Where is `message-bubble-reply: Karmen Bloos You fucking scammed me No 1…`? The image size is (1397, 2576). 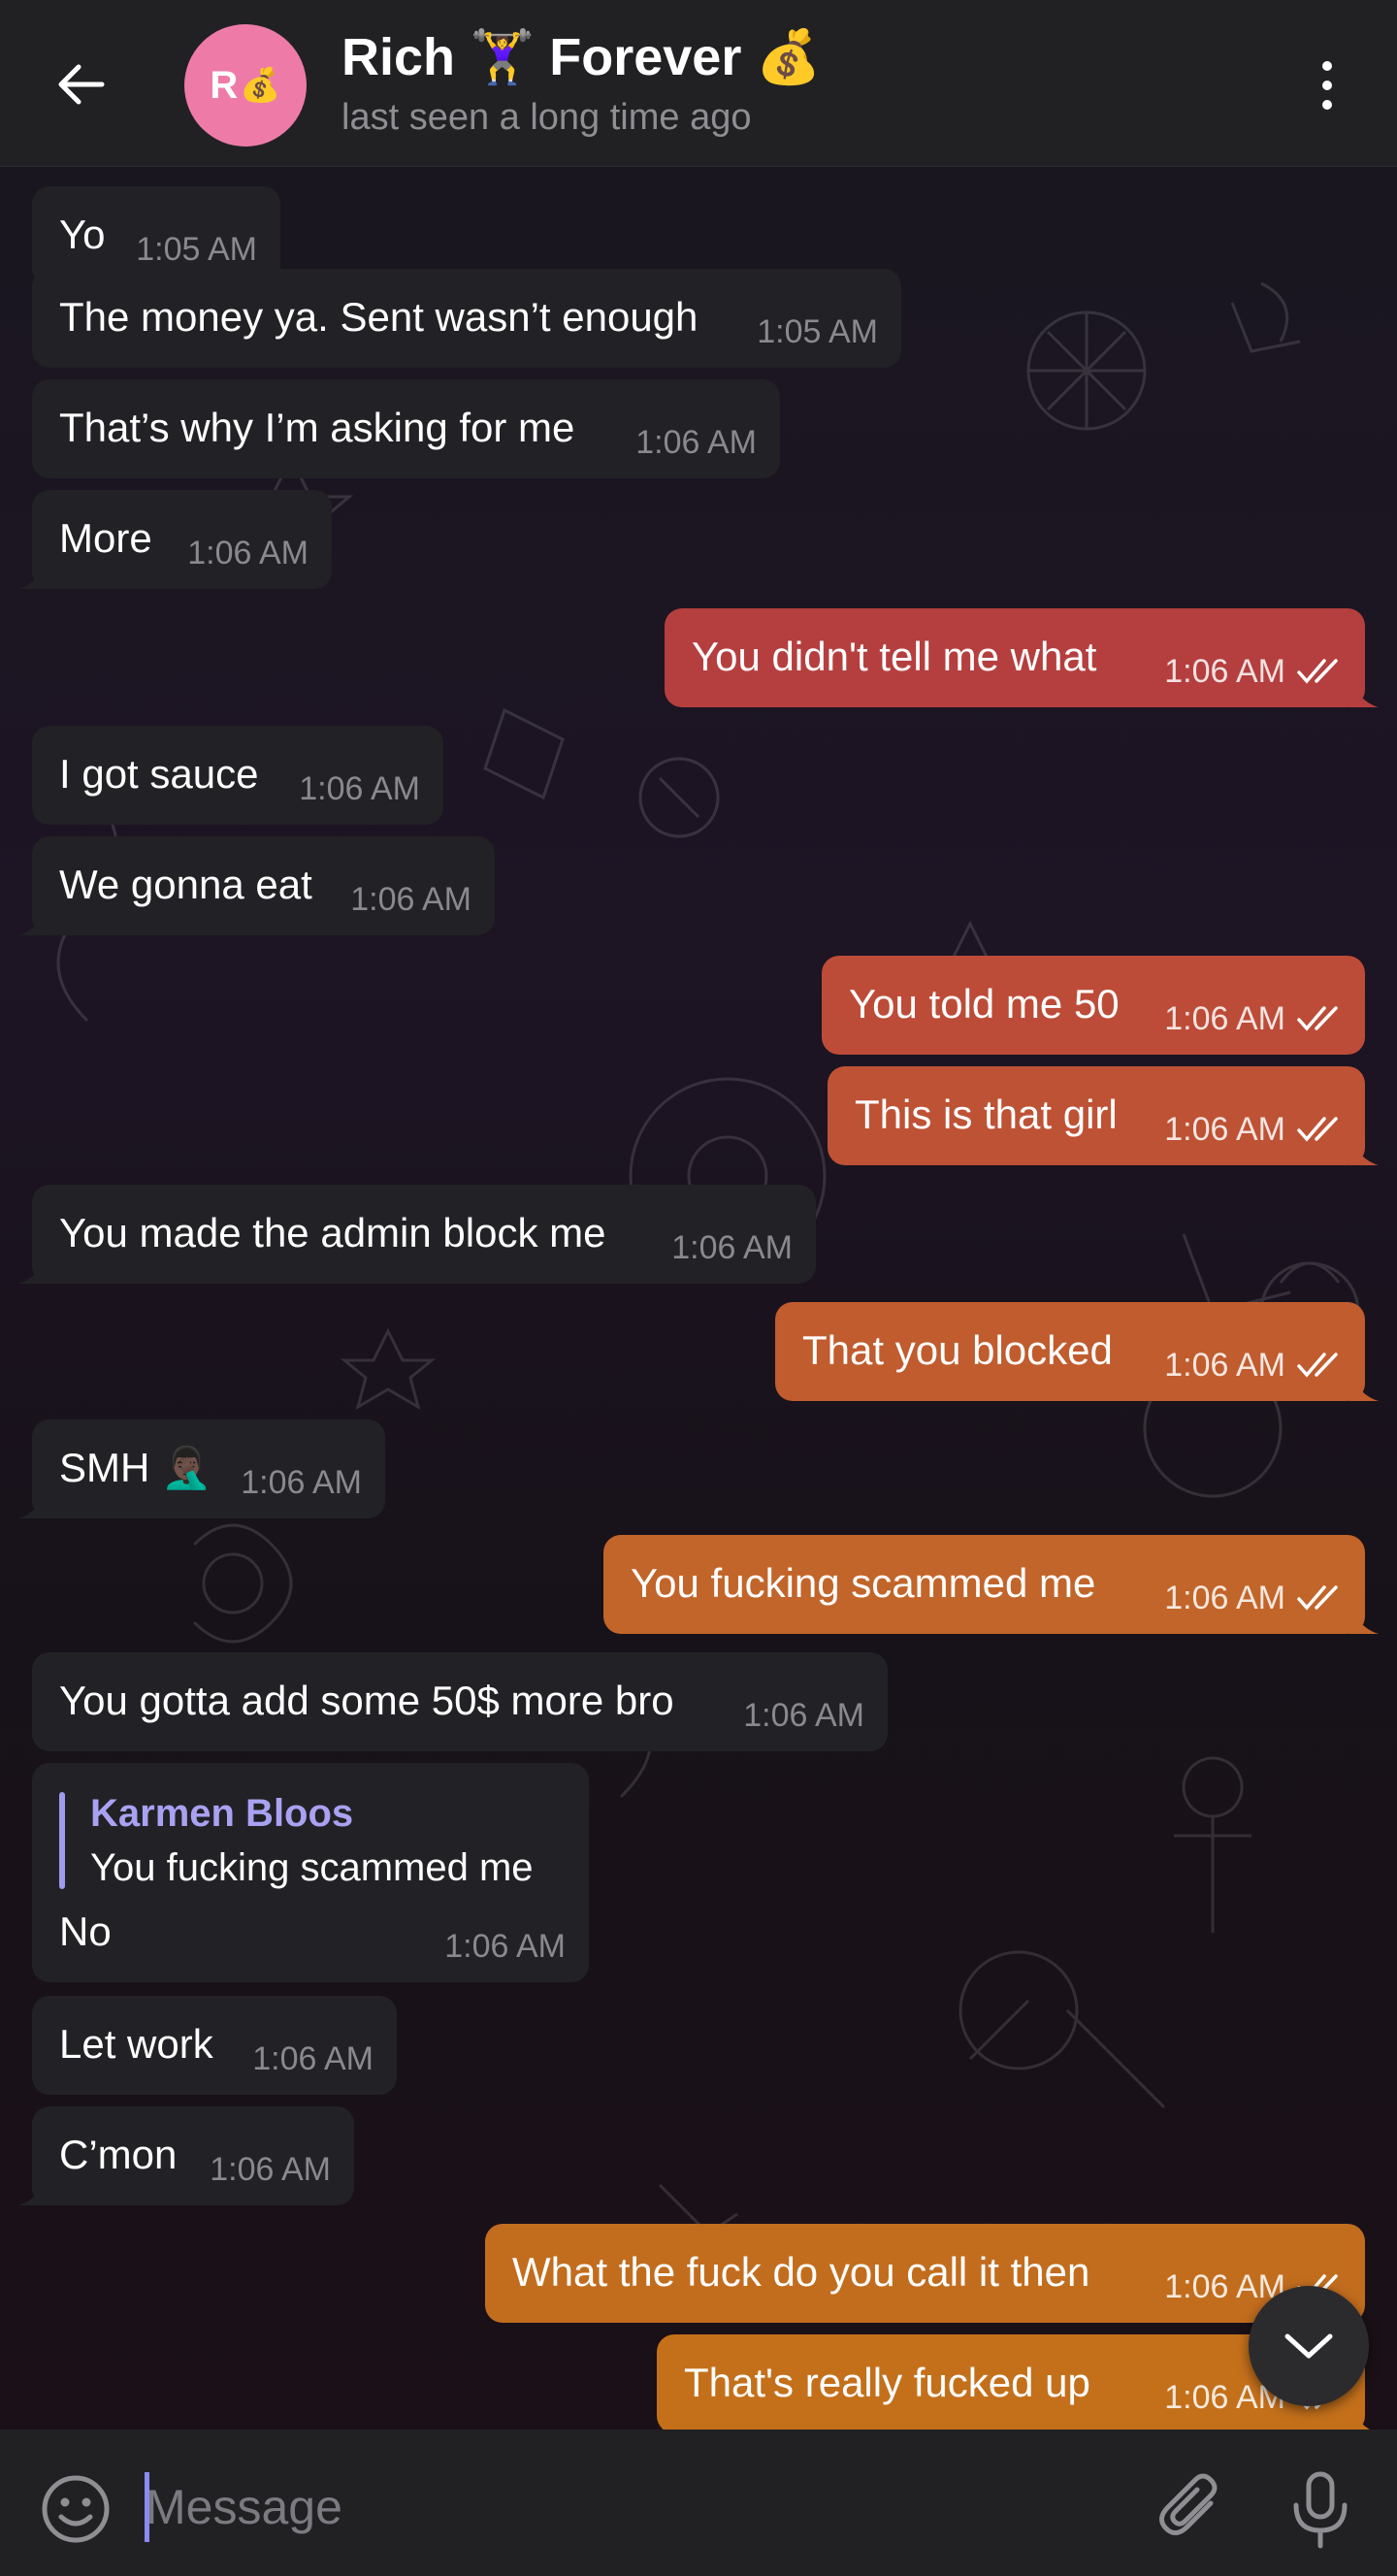
message-bubble-reply: Karmen Bloos You fucking scammed me No 1… is located at coordinates (310, 1872).